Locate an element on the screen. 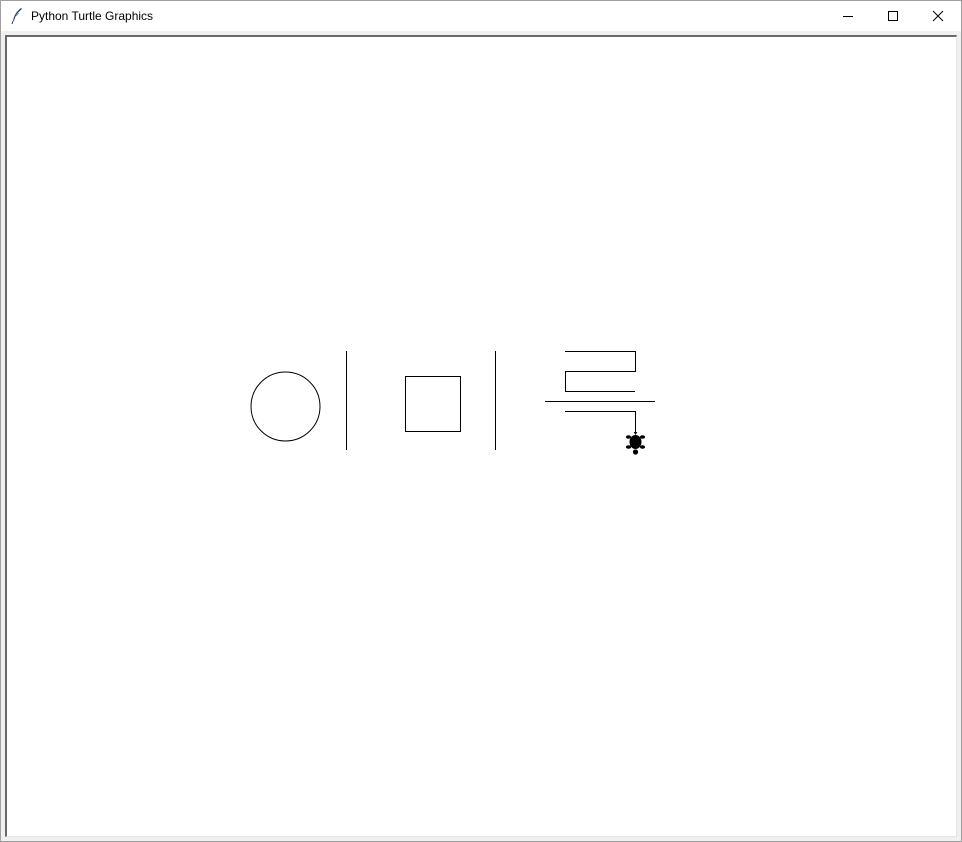 The image size is (962, 842). close-icon is located at coordinates (938, 16).